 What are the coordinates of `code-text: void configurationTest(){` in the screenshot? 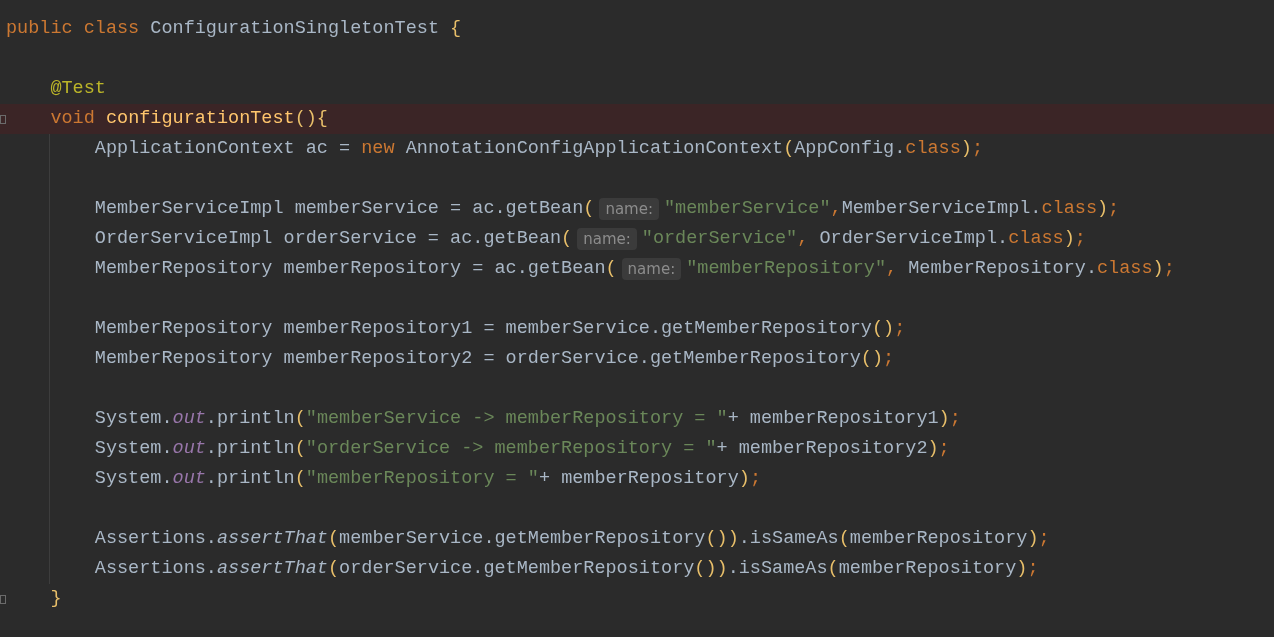 It's located at (188, 119).